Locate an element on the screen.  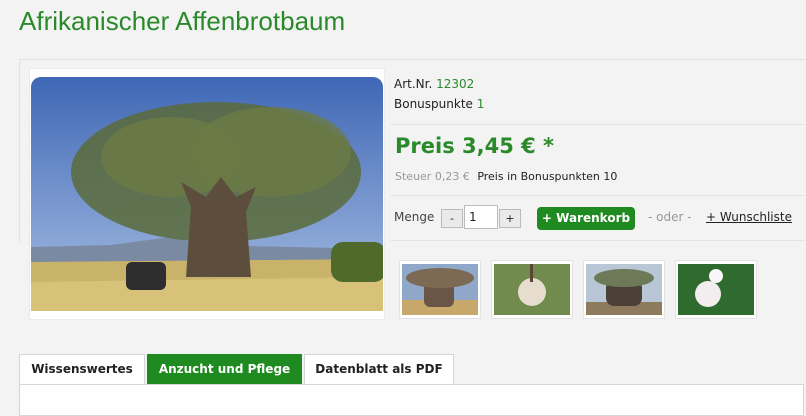
points-price: Preis in Bonuspunkten 10 is located at coordinates (547, 176).